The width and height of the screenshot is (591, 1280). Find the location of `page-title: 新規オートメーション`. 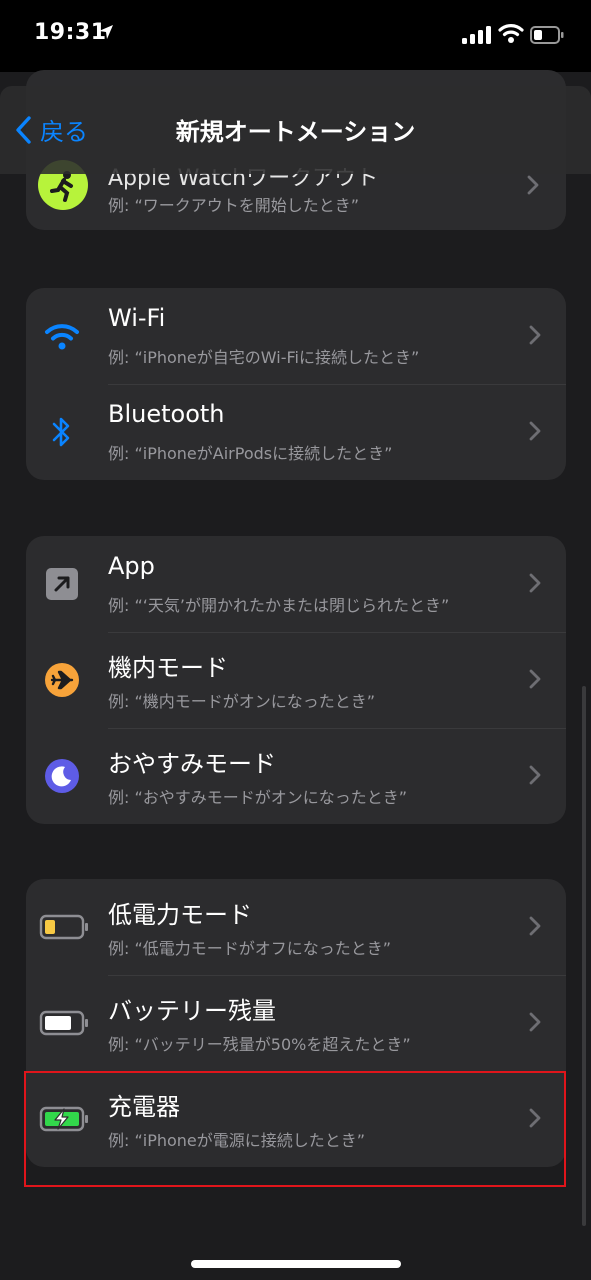

page-title: 新規オートメーション is located at coordinates (295, 132).